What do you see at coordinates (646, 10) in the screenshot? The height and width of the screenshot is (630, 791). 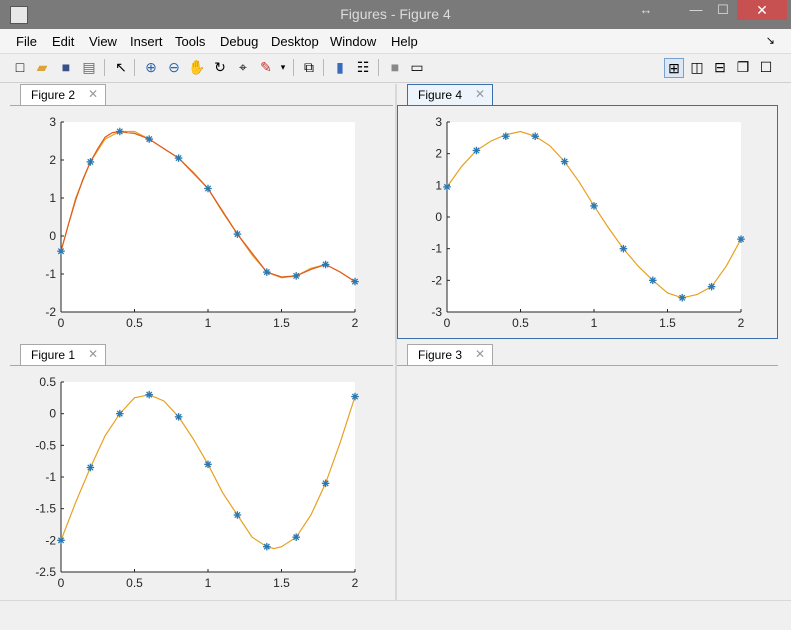 I see `move-icon: ↔` at bounding box center [646, 10].